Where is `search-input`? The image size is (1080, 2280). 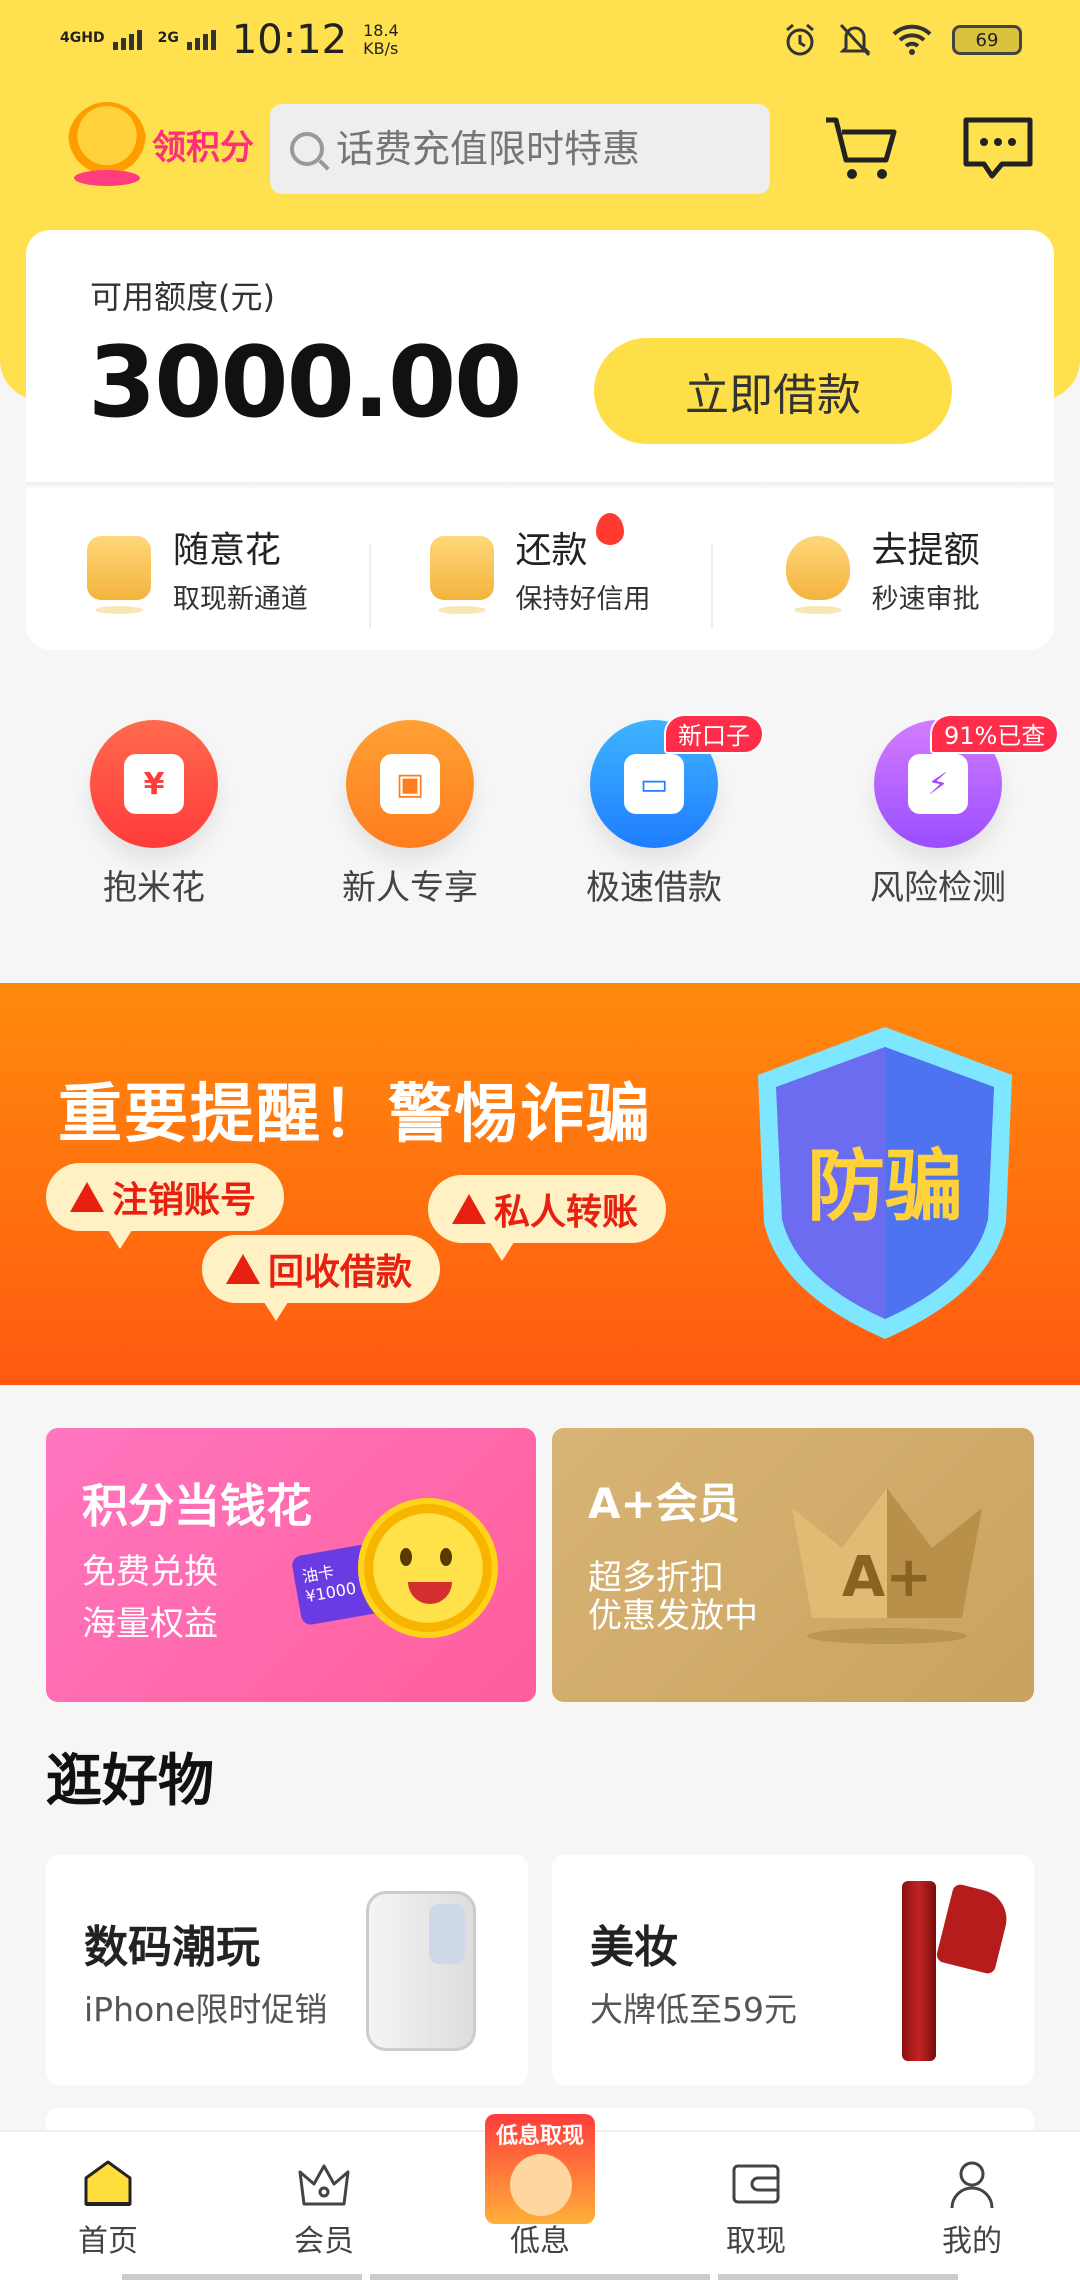 search-input is located at coordinates (536, 149).